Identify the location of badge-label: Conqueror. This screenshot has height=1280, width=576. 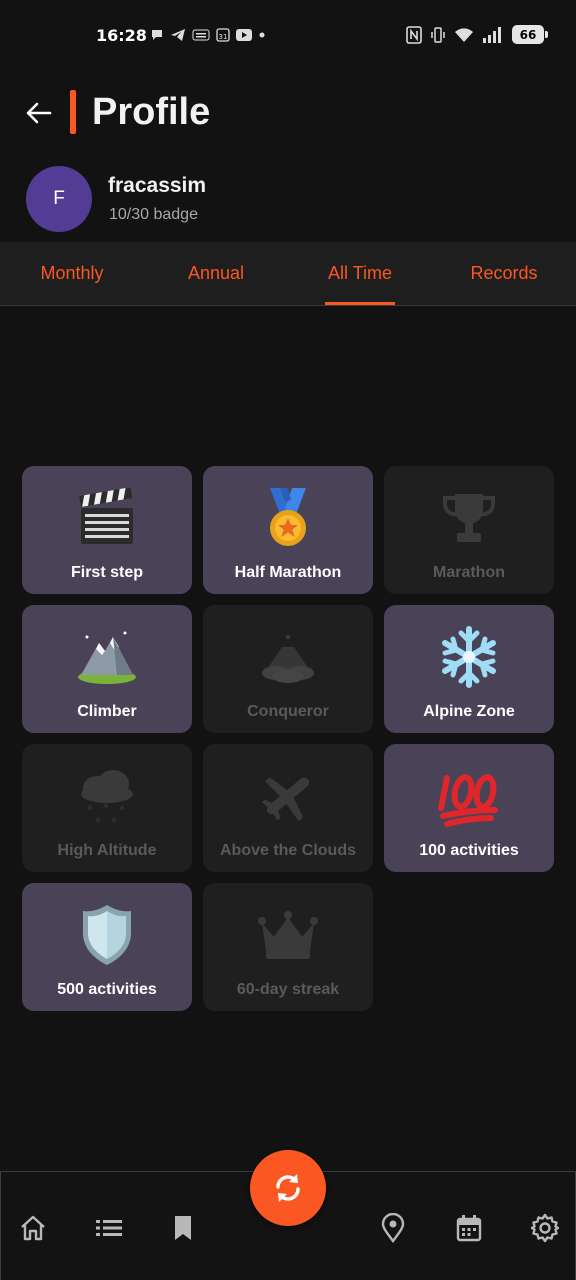
(288, 711).